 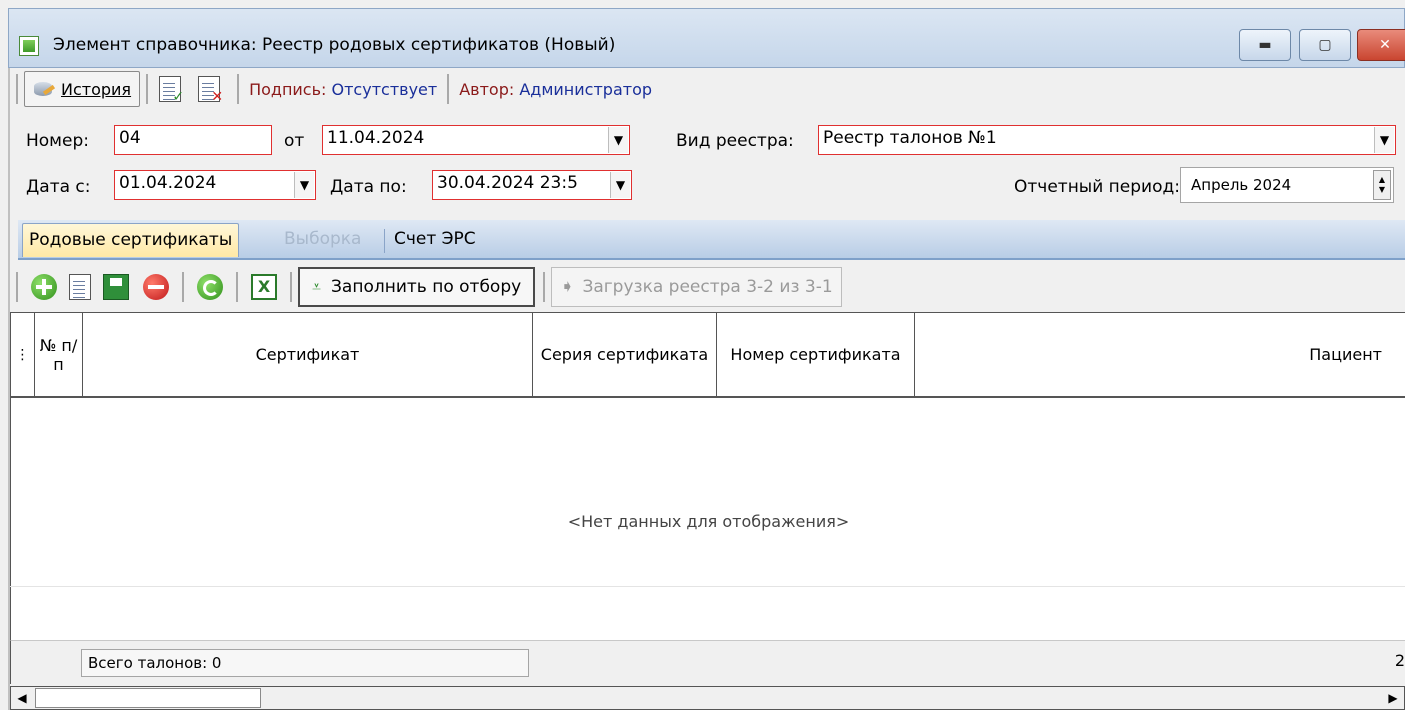 What do you see at coordinates (264, 287) in the screenshot?
I see `excel-export-icon: X` at bounding box center [264, 287].